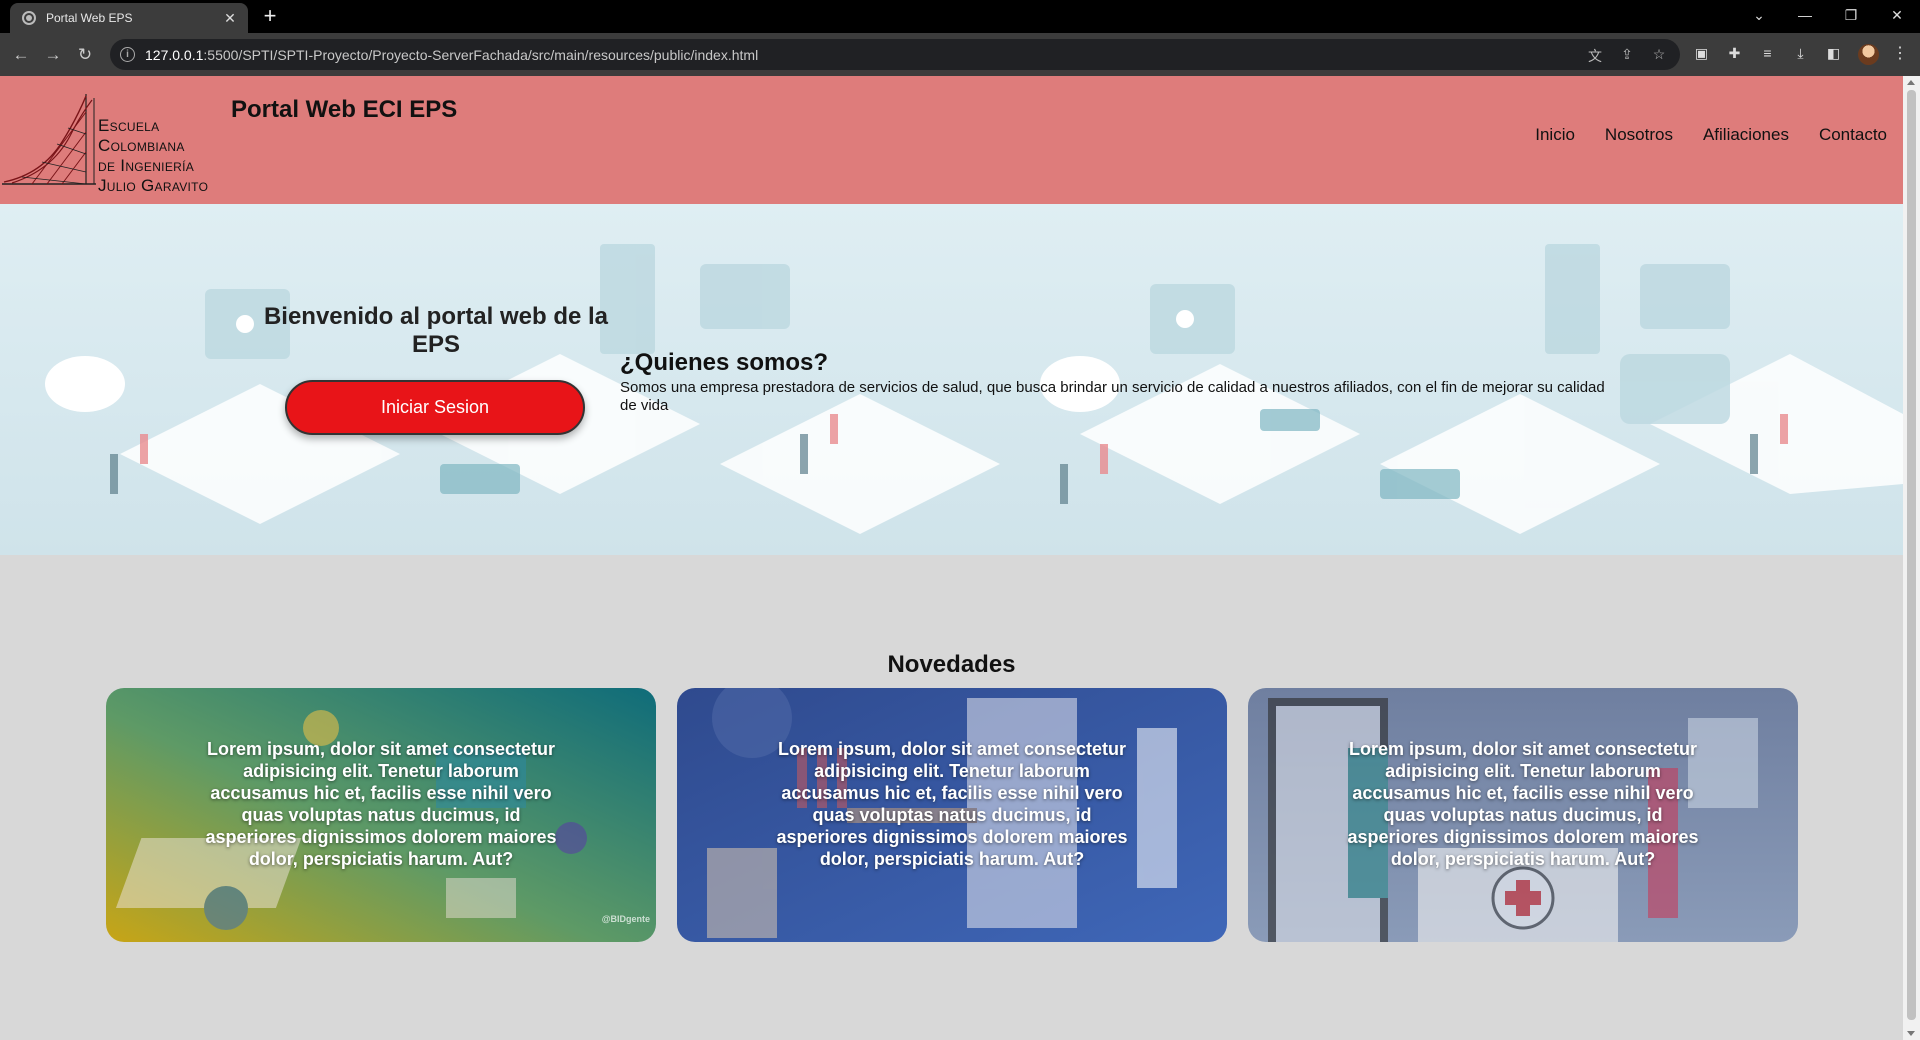 The height and width of the screenshot is (1040, 1920). Describe the element at coordinates (53, 55) in the screenshot. I see `forward-button: →` at that location.